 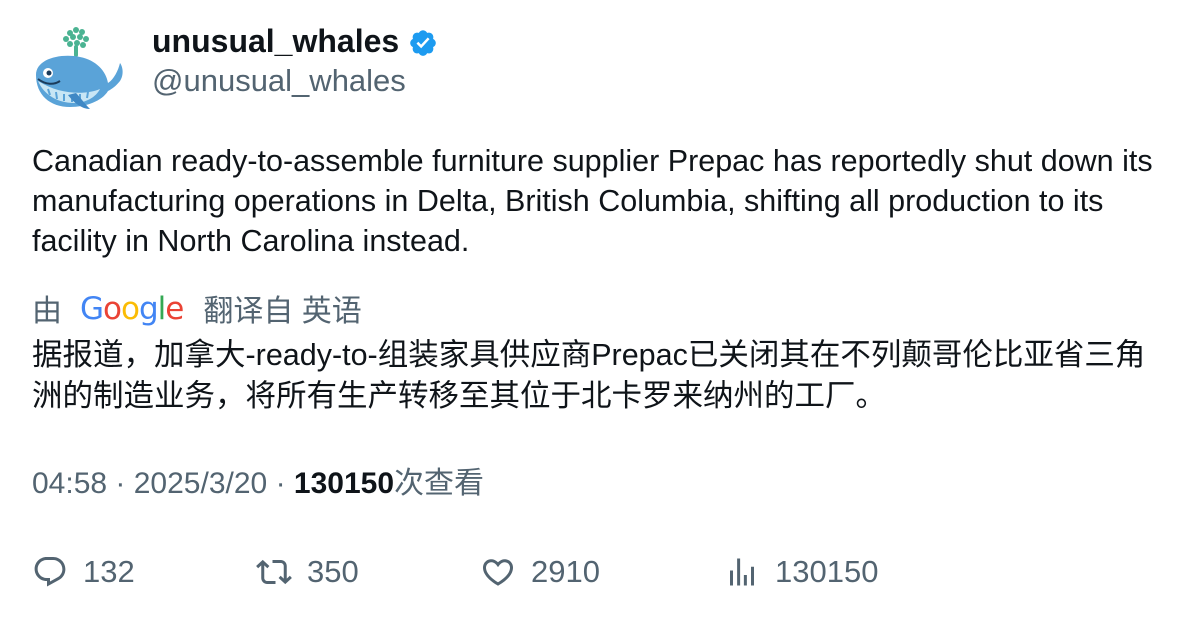 I want to click on views-button: 130150, so click(x=801, y=572).